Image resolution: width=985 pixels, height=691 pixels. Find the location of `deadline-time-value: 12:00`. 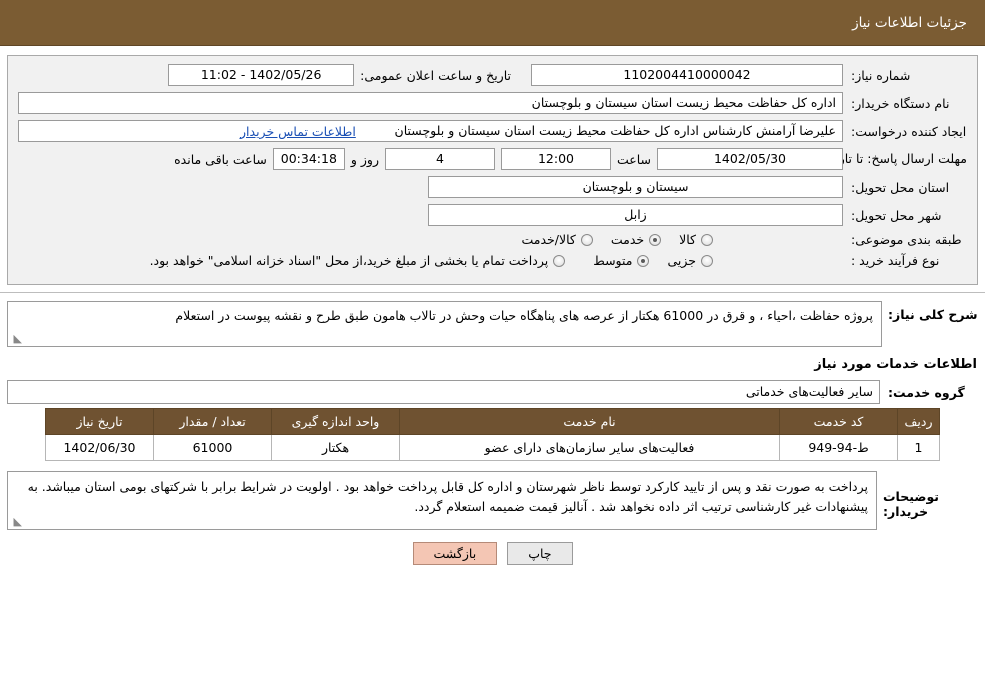

deadline-time-value: 12:00 is located at coordinates (555, 159).